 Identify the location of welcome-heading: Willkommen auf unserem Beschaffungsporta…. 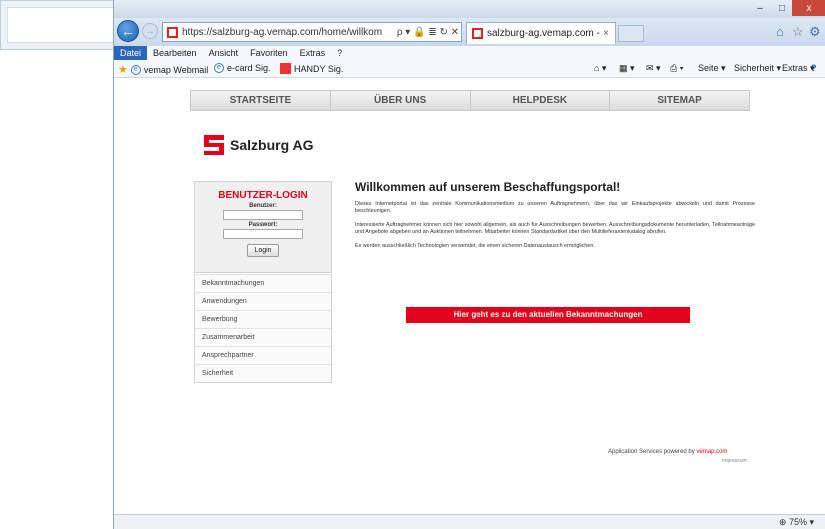
(488, 187).